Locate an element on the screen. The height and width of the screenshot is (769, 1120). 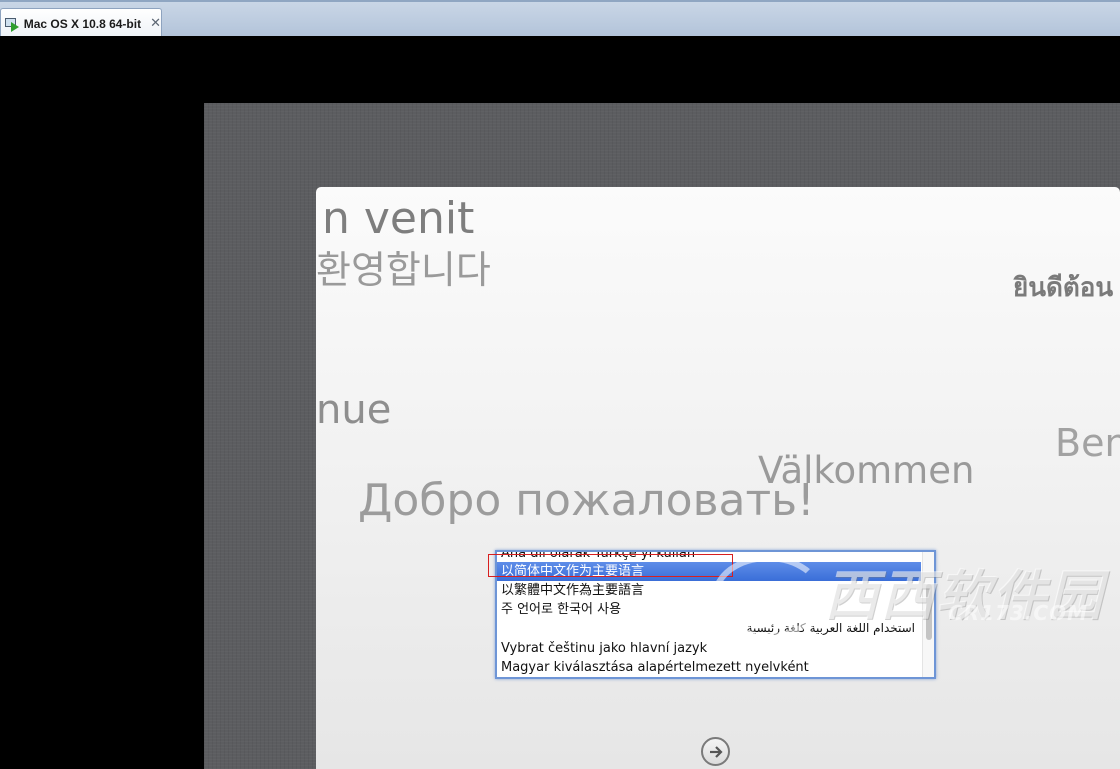
list-scrollbar is located at coordinates (928, 614).